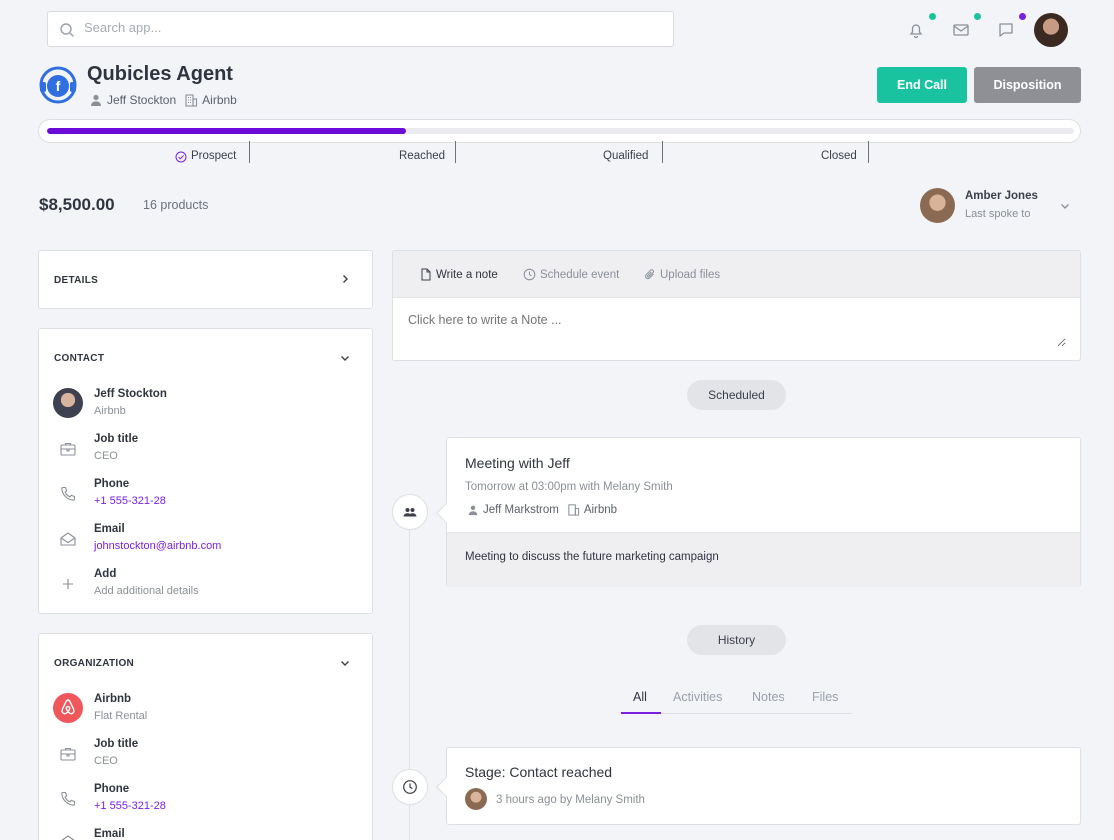 Image resolution: width=1114 pixels, height=840 pixels. Describe the element at coordinates (640, 697) in the screenshot. I see `history-tab-all: All` at that location.